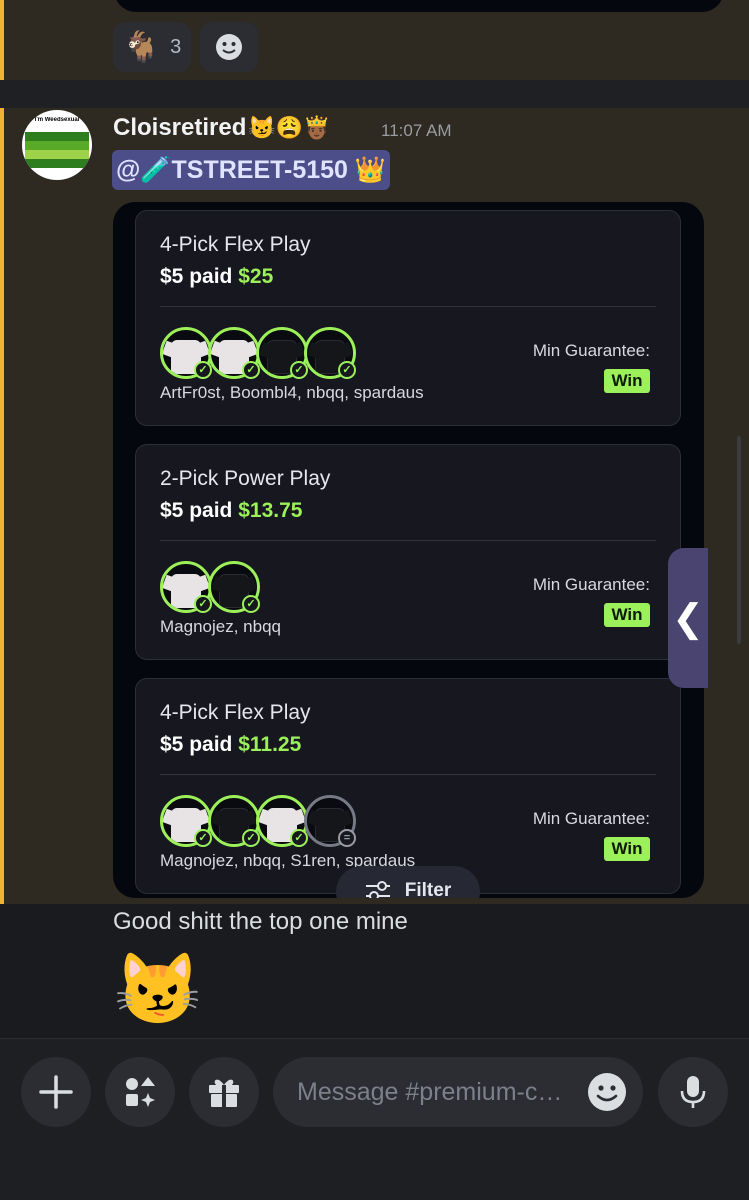 This screenshot has height=1200, width=749. What do you see at coordinates (220, 626) in the screenshot?
I see `entry-player-names: Magnojez, nbqq` at bounding box center [220, 626].